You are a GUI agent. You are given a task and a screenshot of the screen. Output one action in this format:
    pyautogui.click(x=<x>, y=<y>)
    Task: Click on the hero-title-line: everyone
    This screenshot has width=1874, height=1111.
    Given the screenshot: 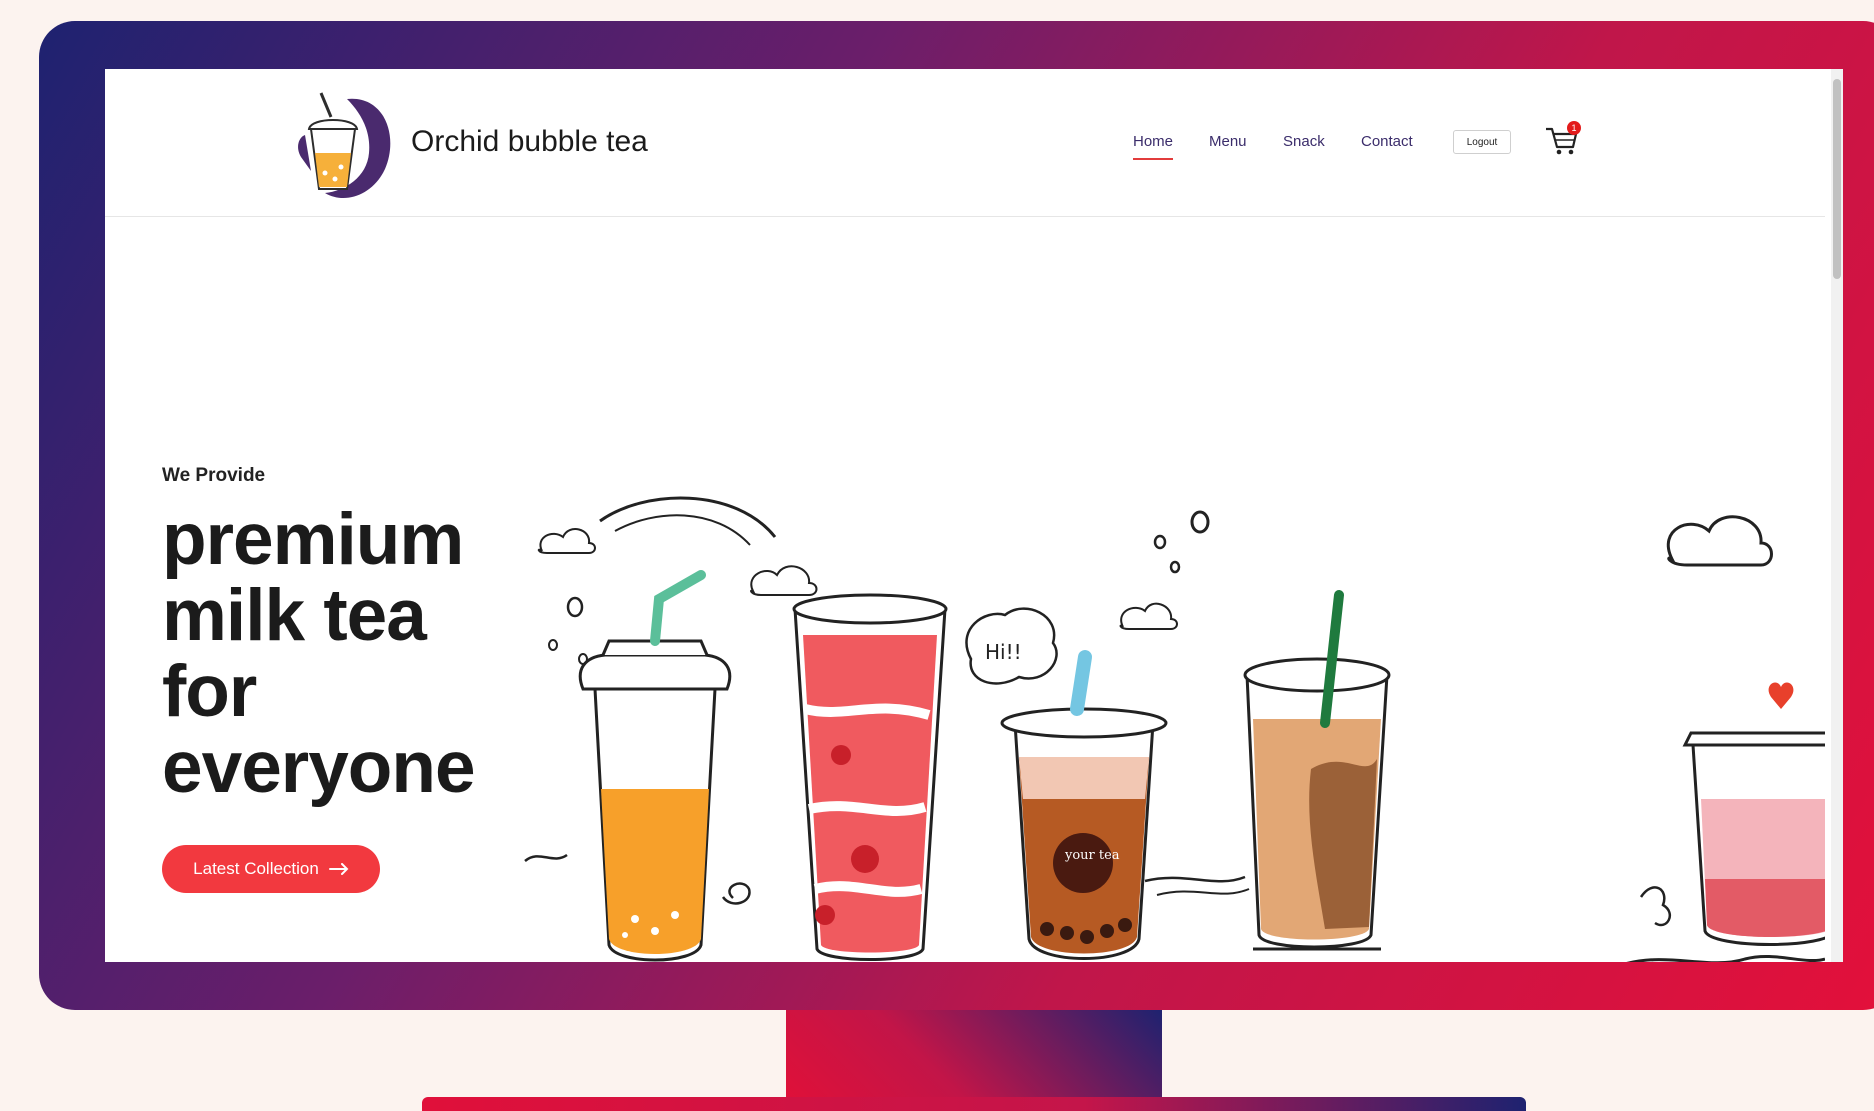 What is the action you would take?
    pyautogui.click(x=319, y=767)
    